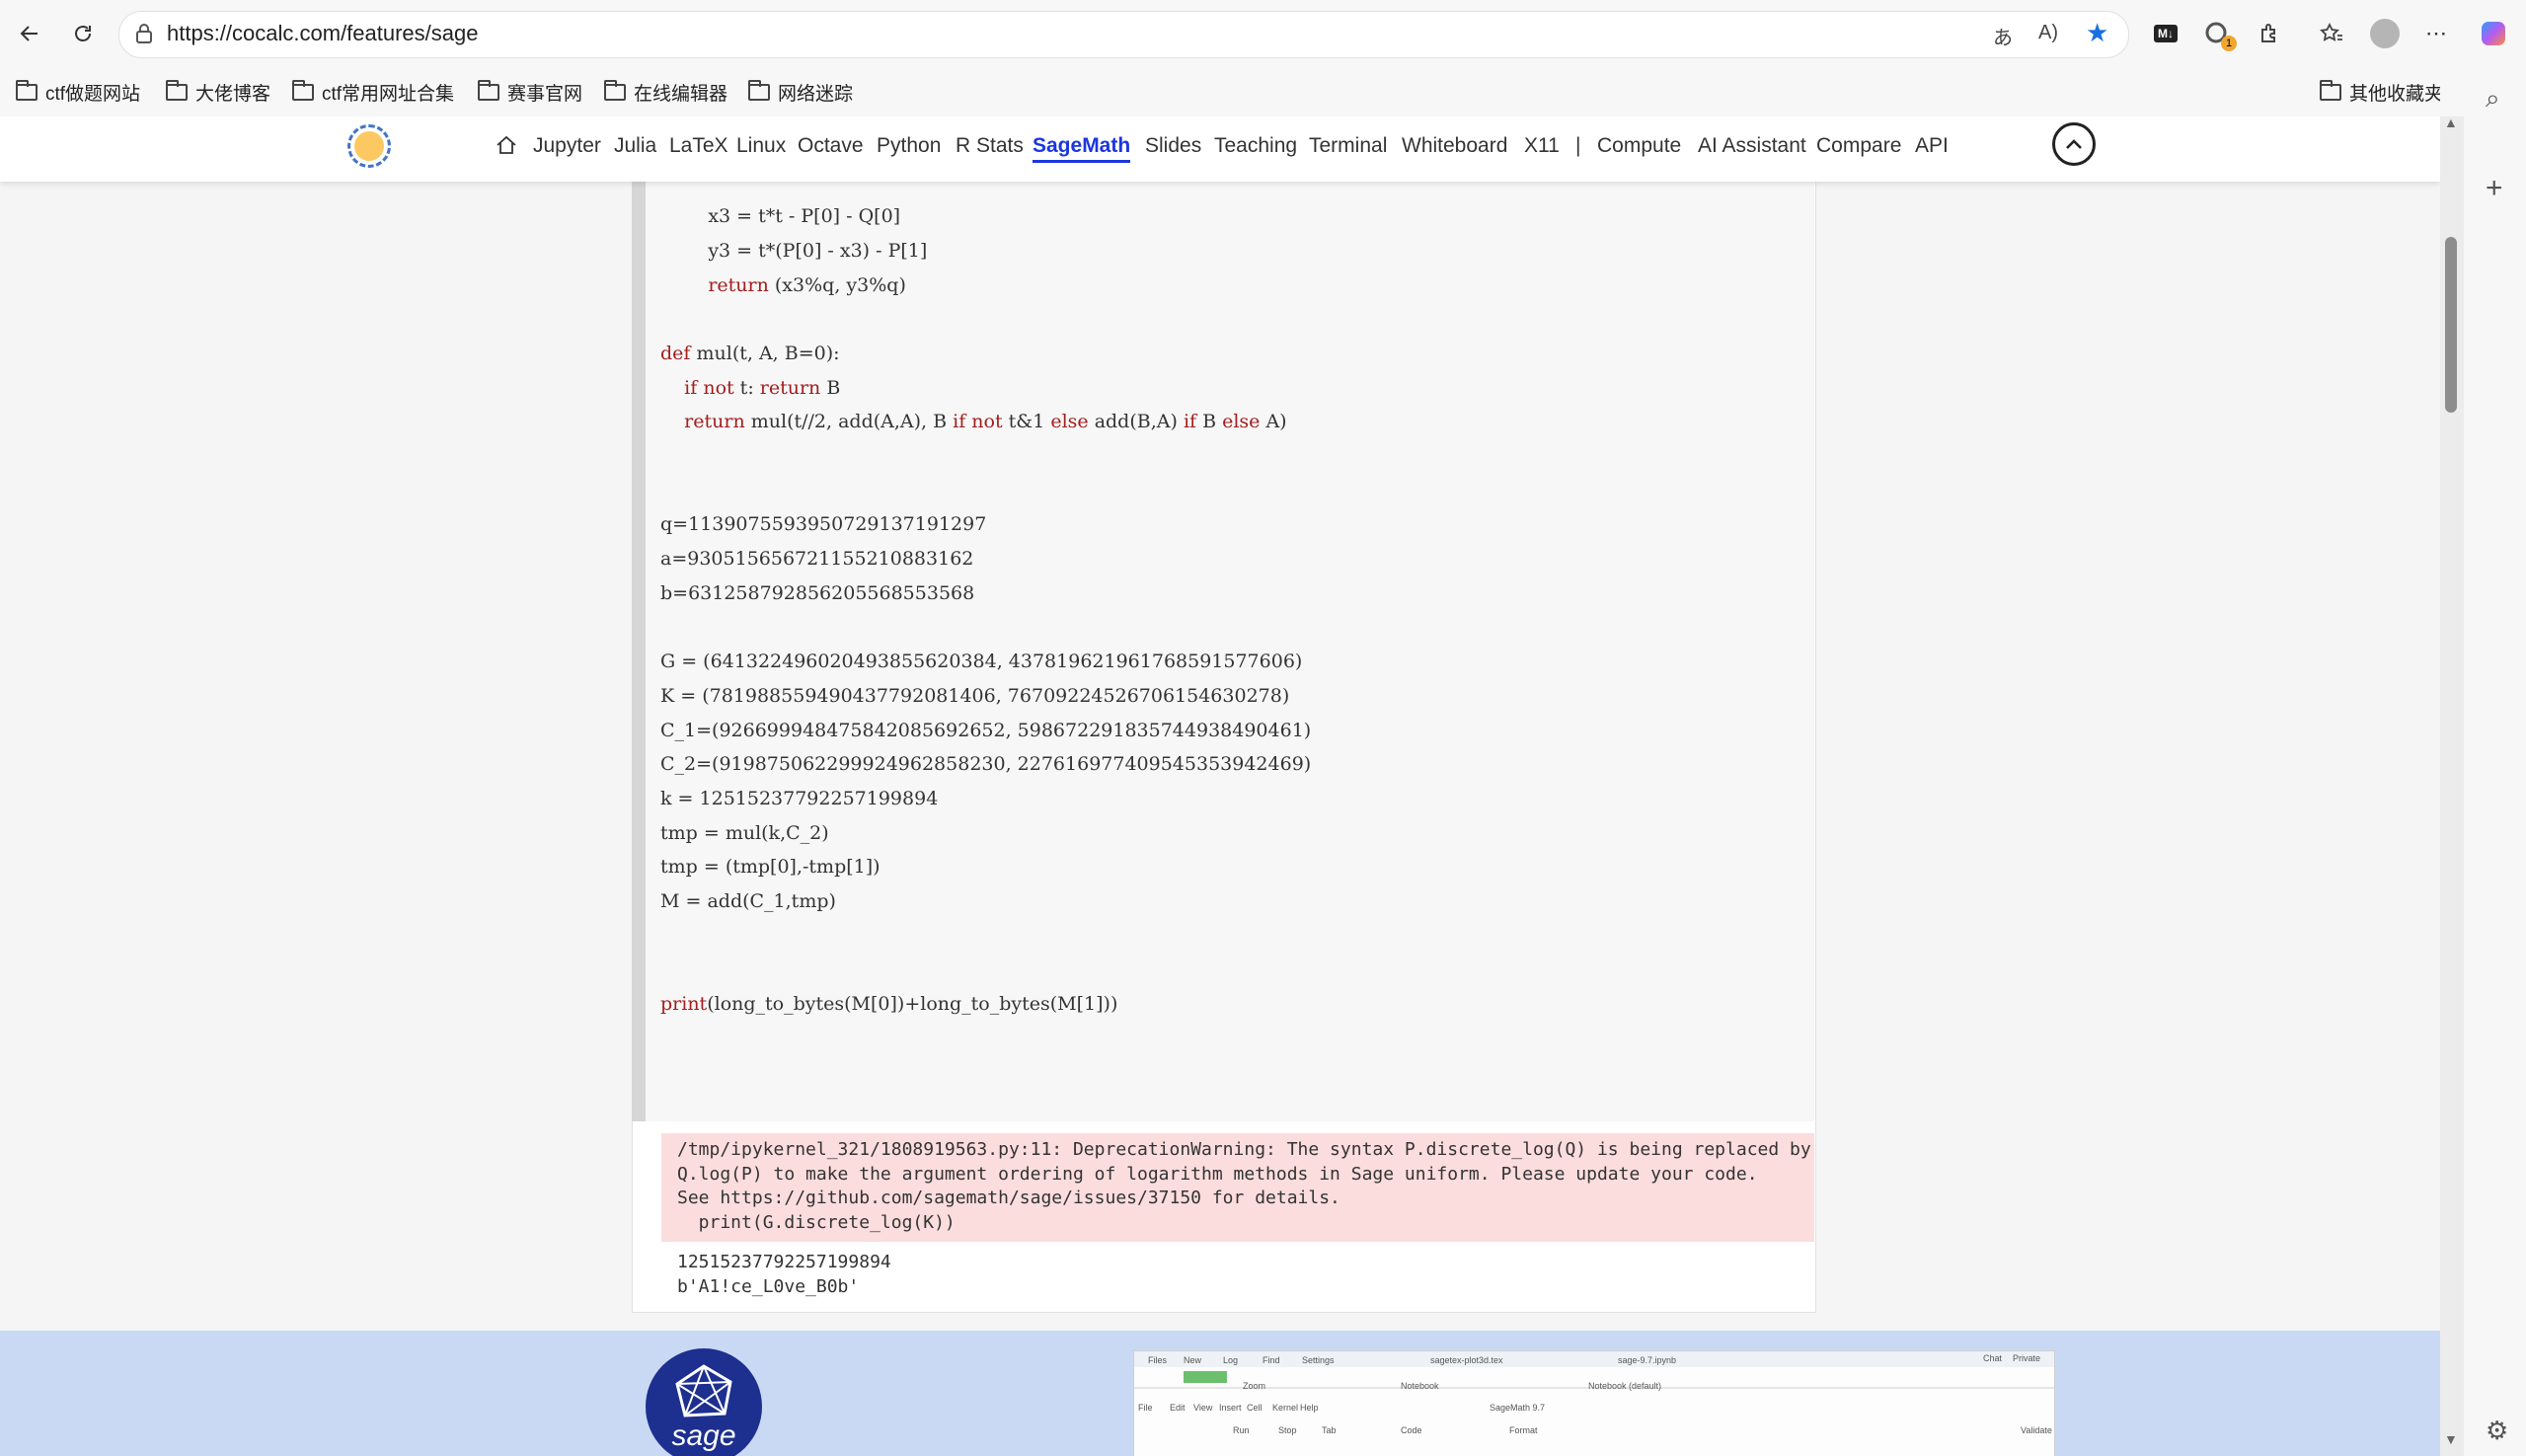  What do you see at coordinates (2270, 33) in the screenshot?
I see `extensions-puzzle-icon` at bounding box center [2270, 33].